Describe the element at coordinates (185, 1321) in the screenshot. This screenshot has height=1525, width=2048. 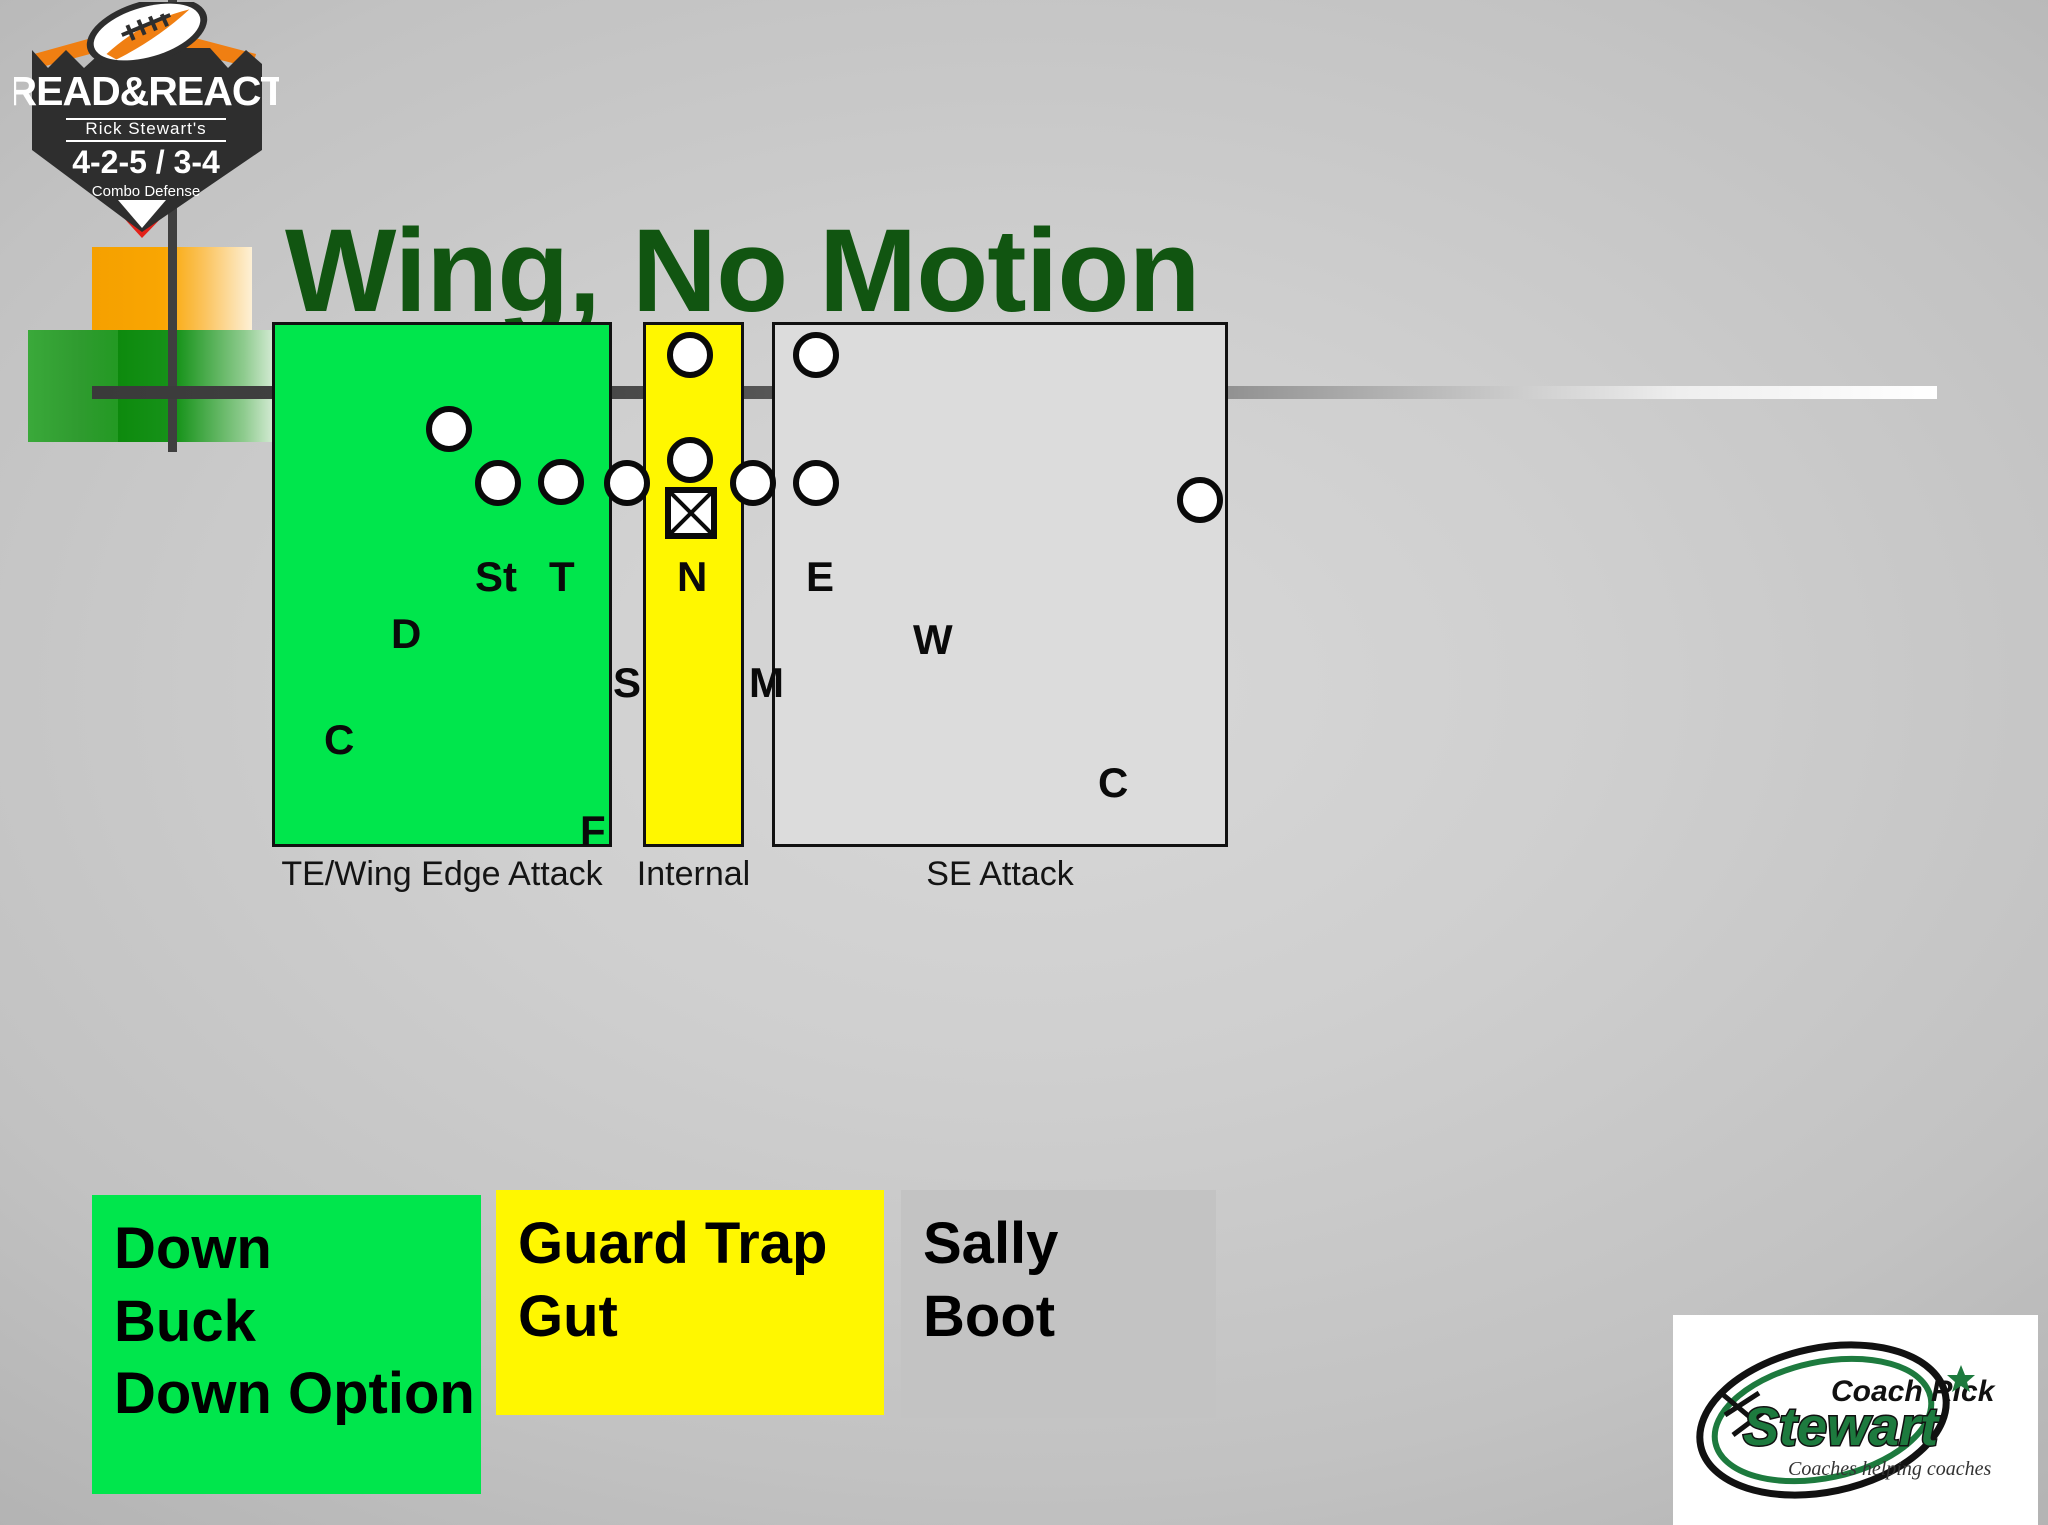
I see `play-item: Buck` at that location.